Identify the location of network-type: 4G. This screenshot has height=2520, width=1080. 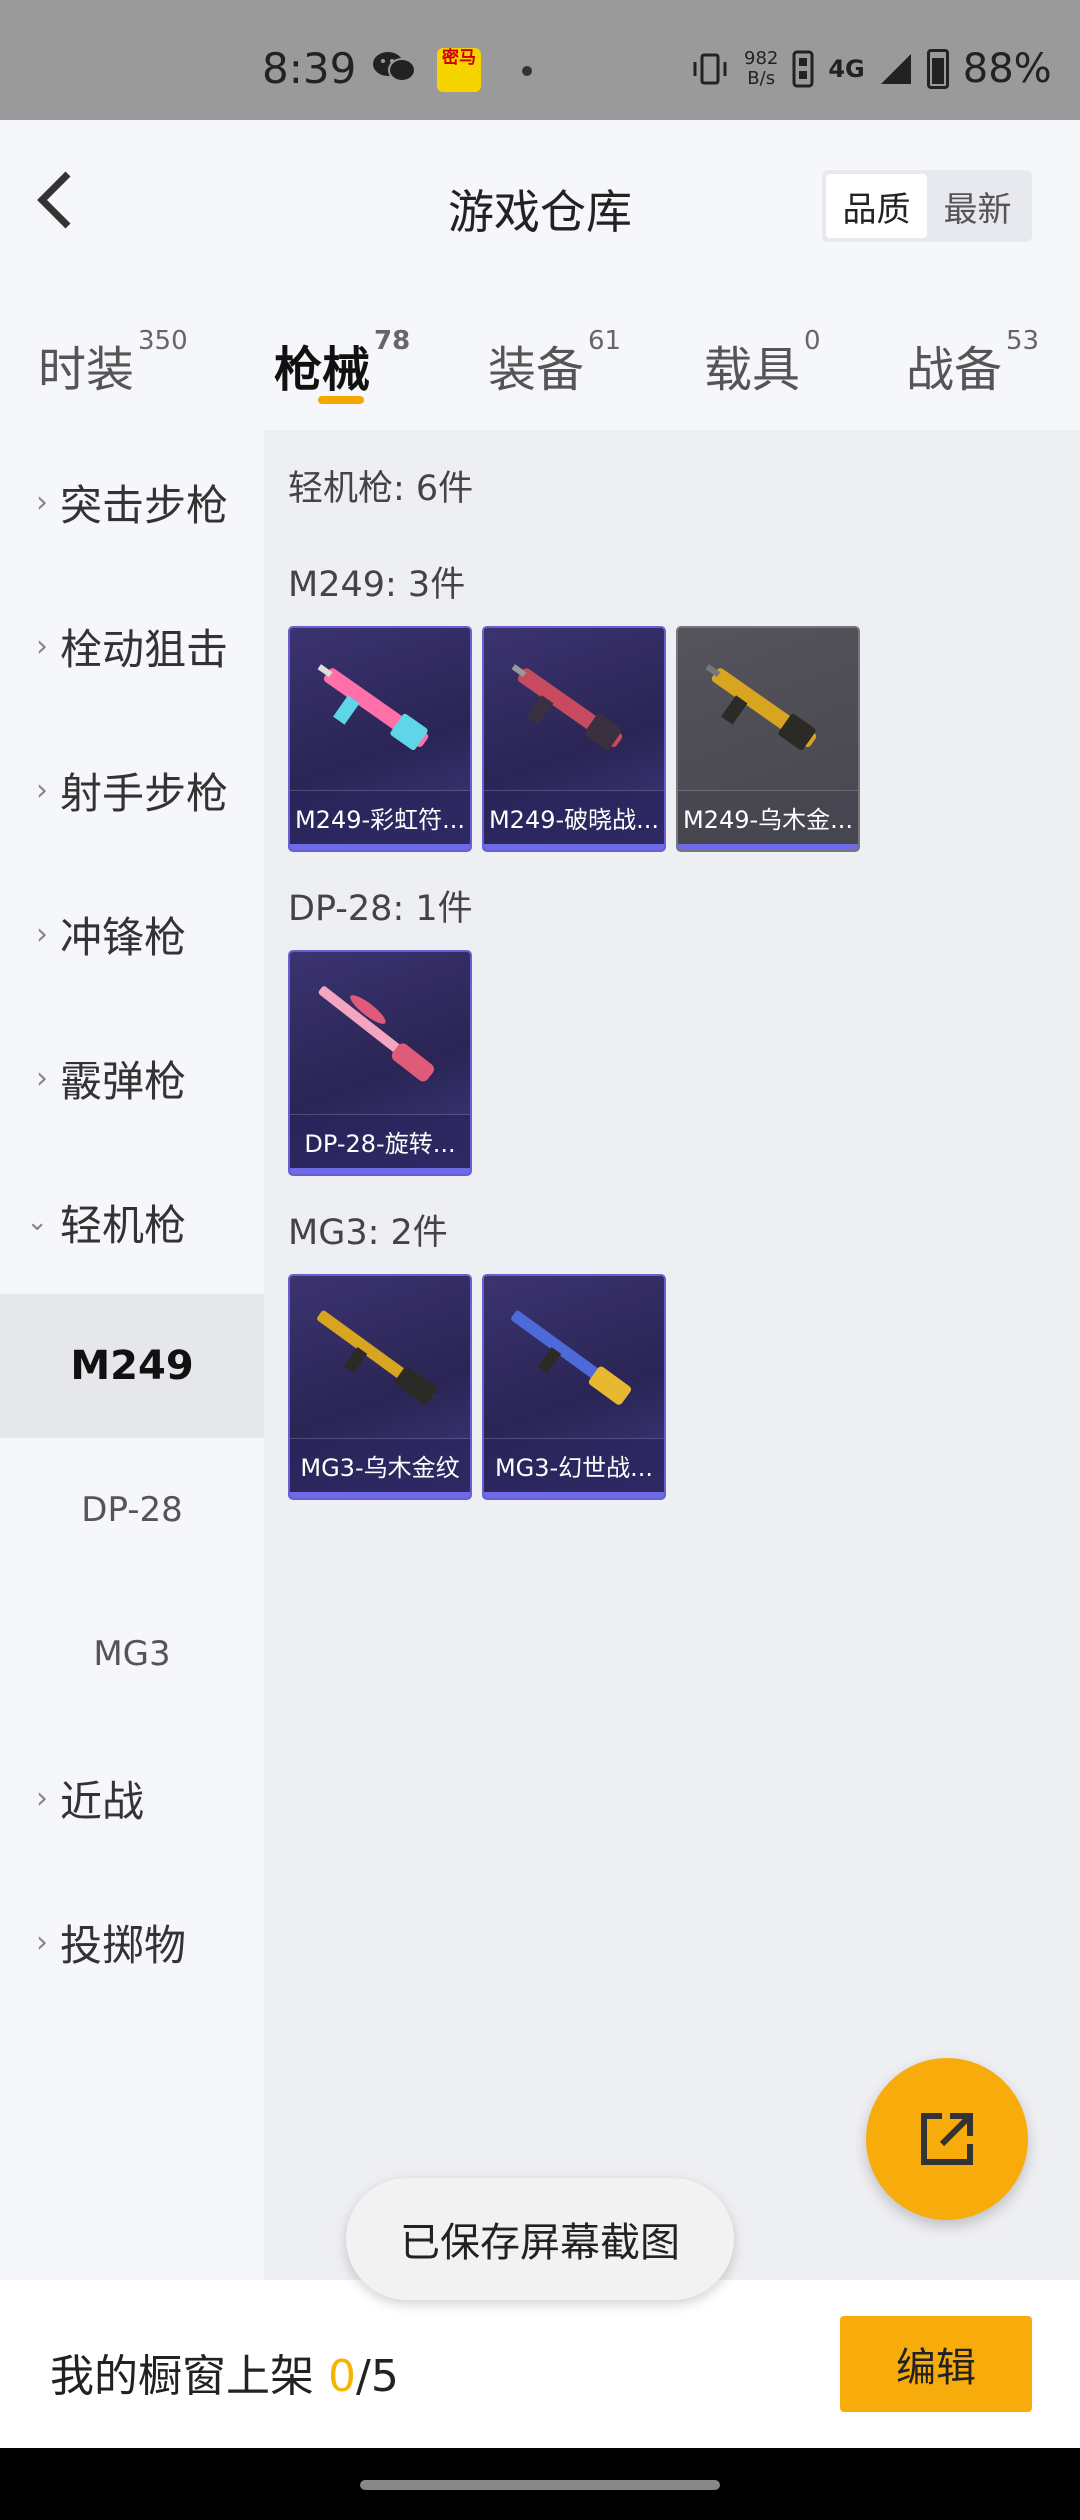
(846, 69).